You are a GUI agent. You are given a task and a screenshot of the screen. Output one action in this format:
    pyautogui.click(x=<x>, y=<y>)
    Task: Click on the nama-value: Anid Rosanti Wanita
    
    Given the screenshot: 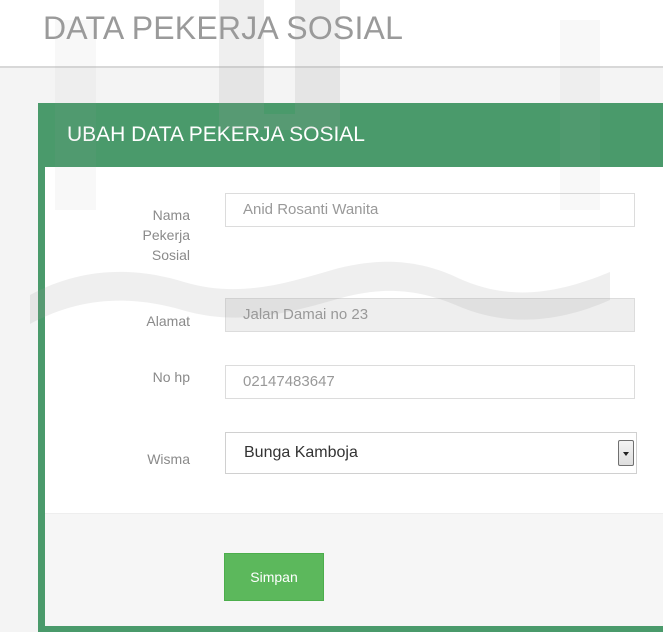 What is the action you would take?
    pyautogui.click(x=311, y=209)
    